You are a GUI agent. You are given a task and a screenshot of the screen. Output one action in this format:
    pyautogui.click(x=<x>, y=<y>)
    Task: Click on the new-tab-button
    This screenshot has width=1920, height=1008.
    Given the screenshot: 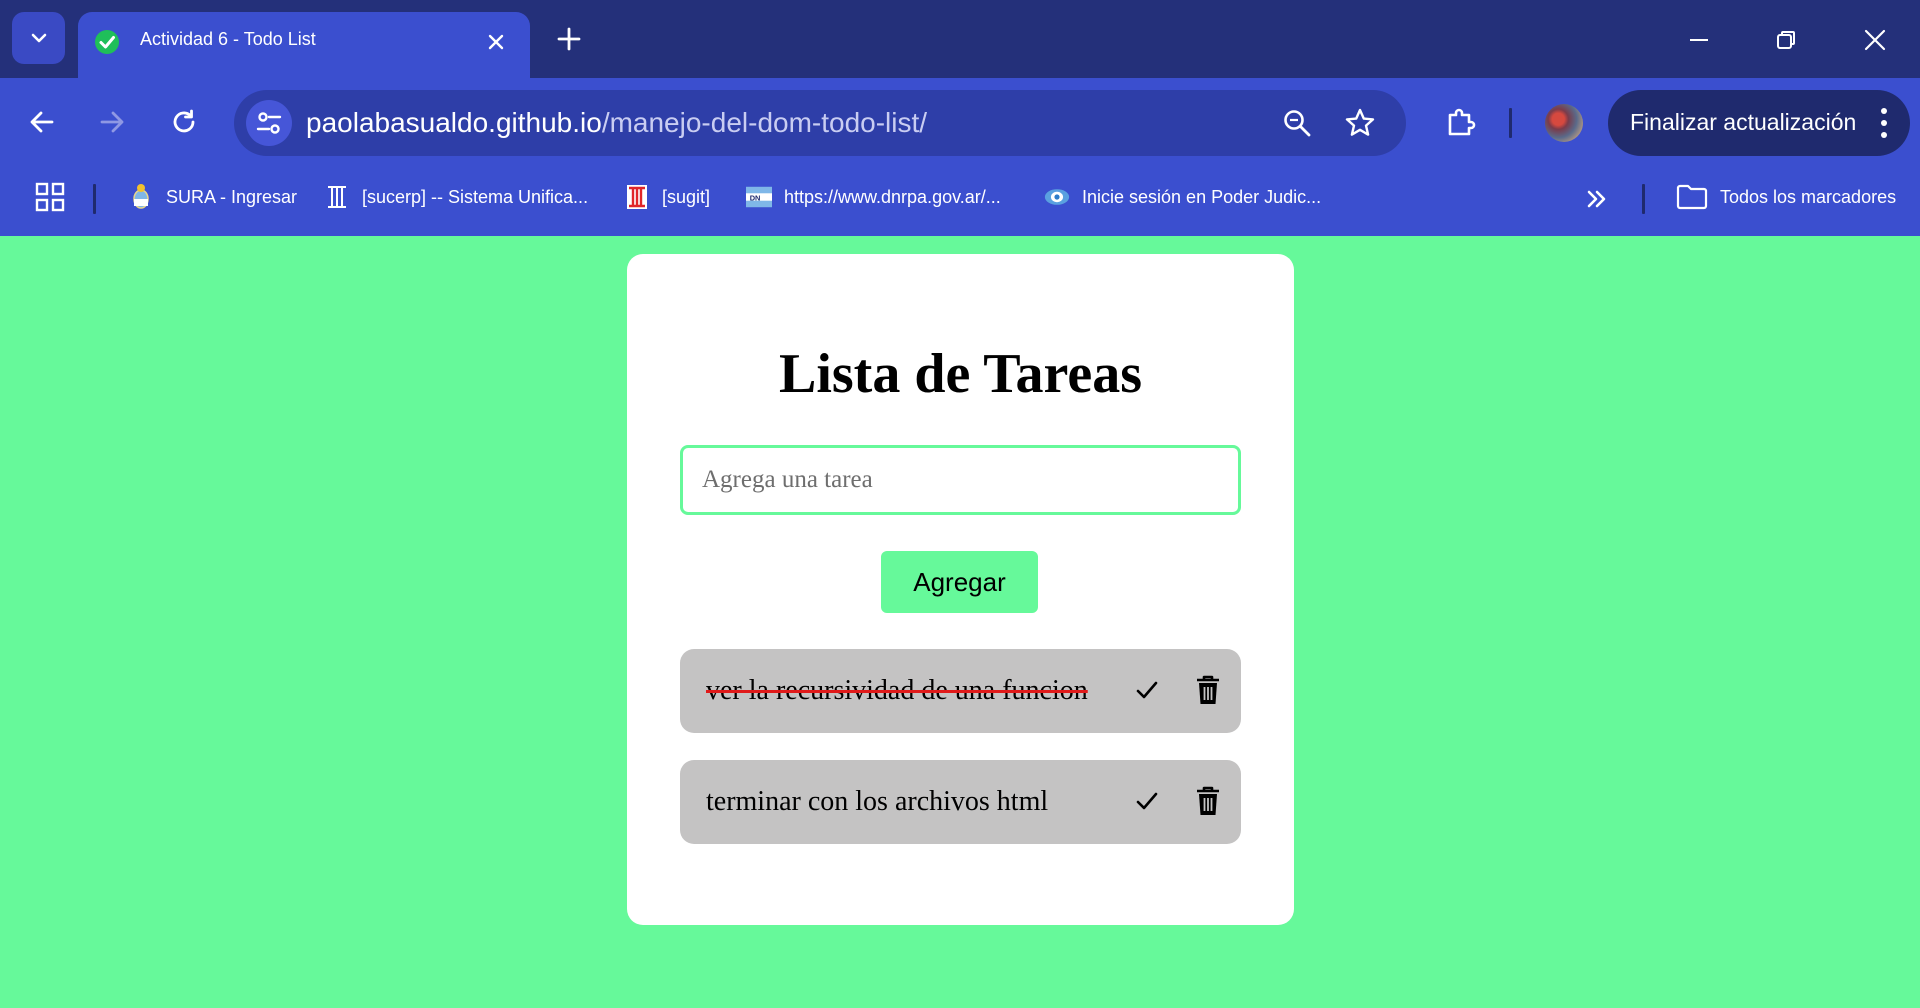 What is the action you would take?
    pyautogui.click(x=569, y=39)
    